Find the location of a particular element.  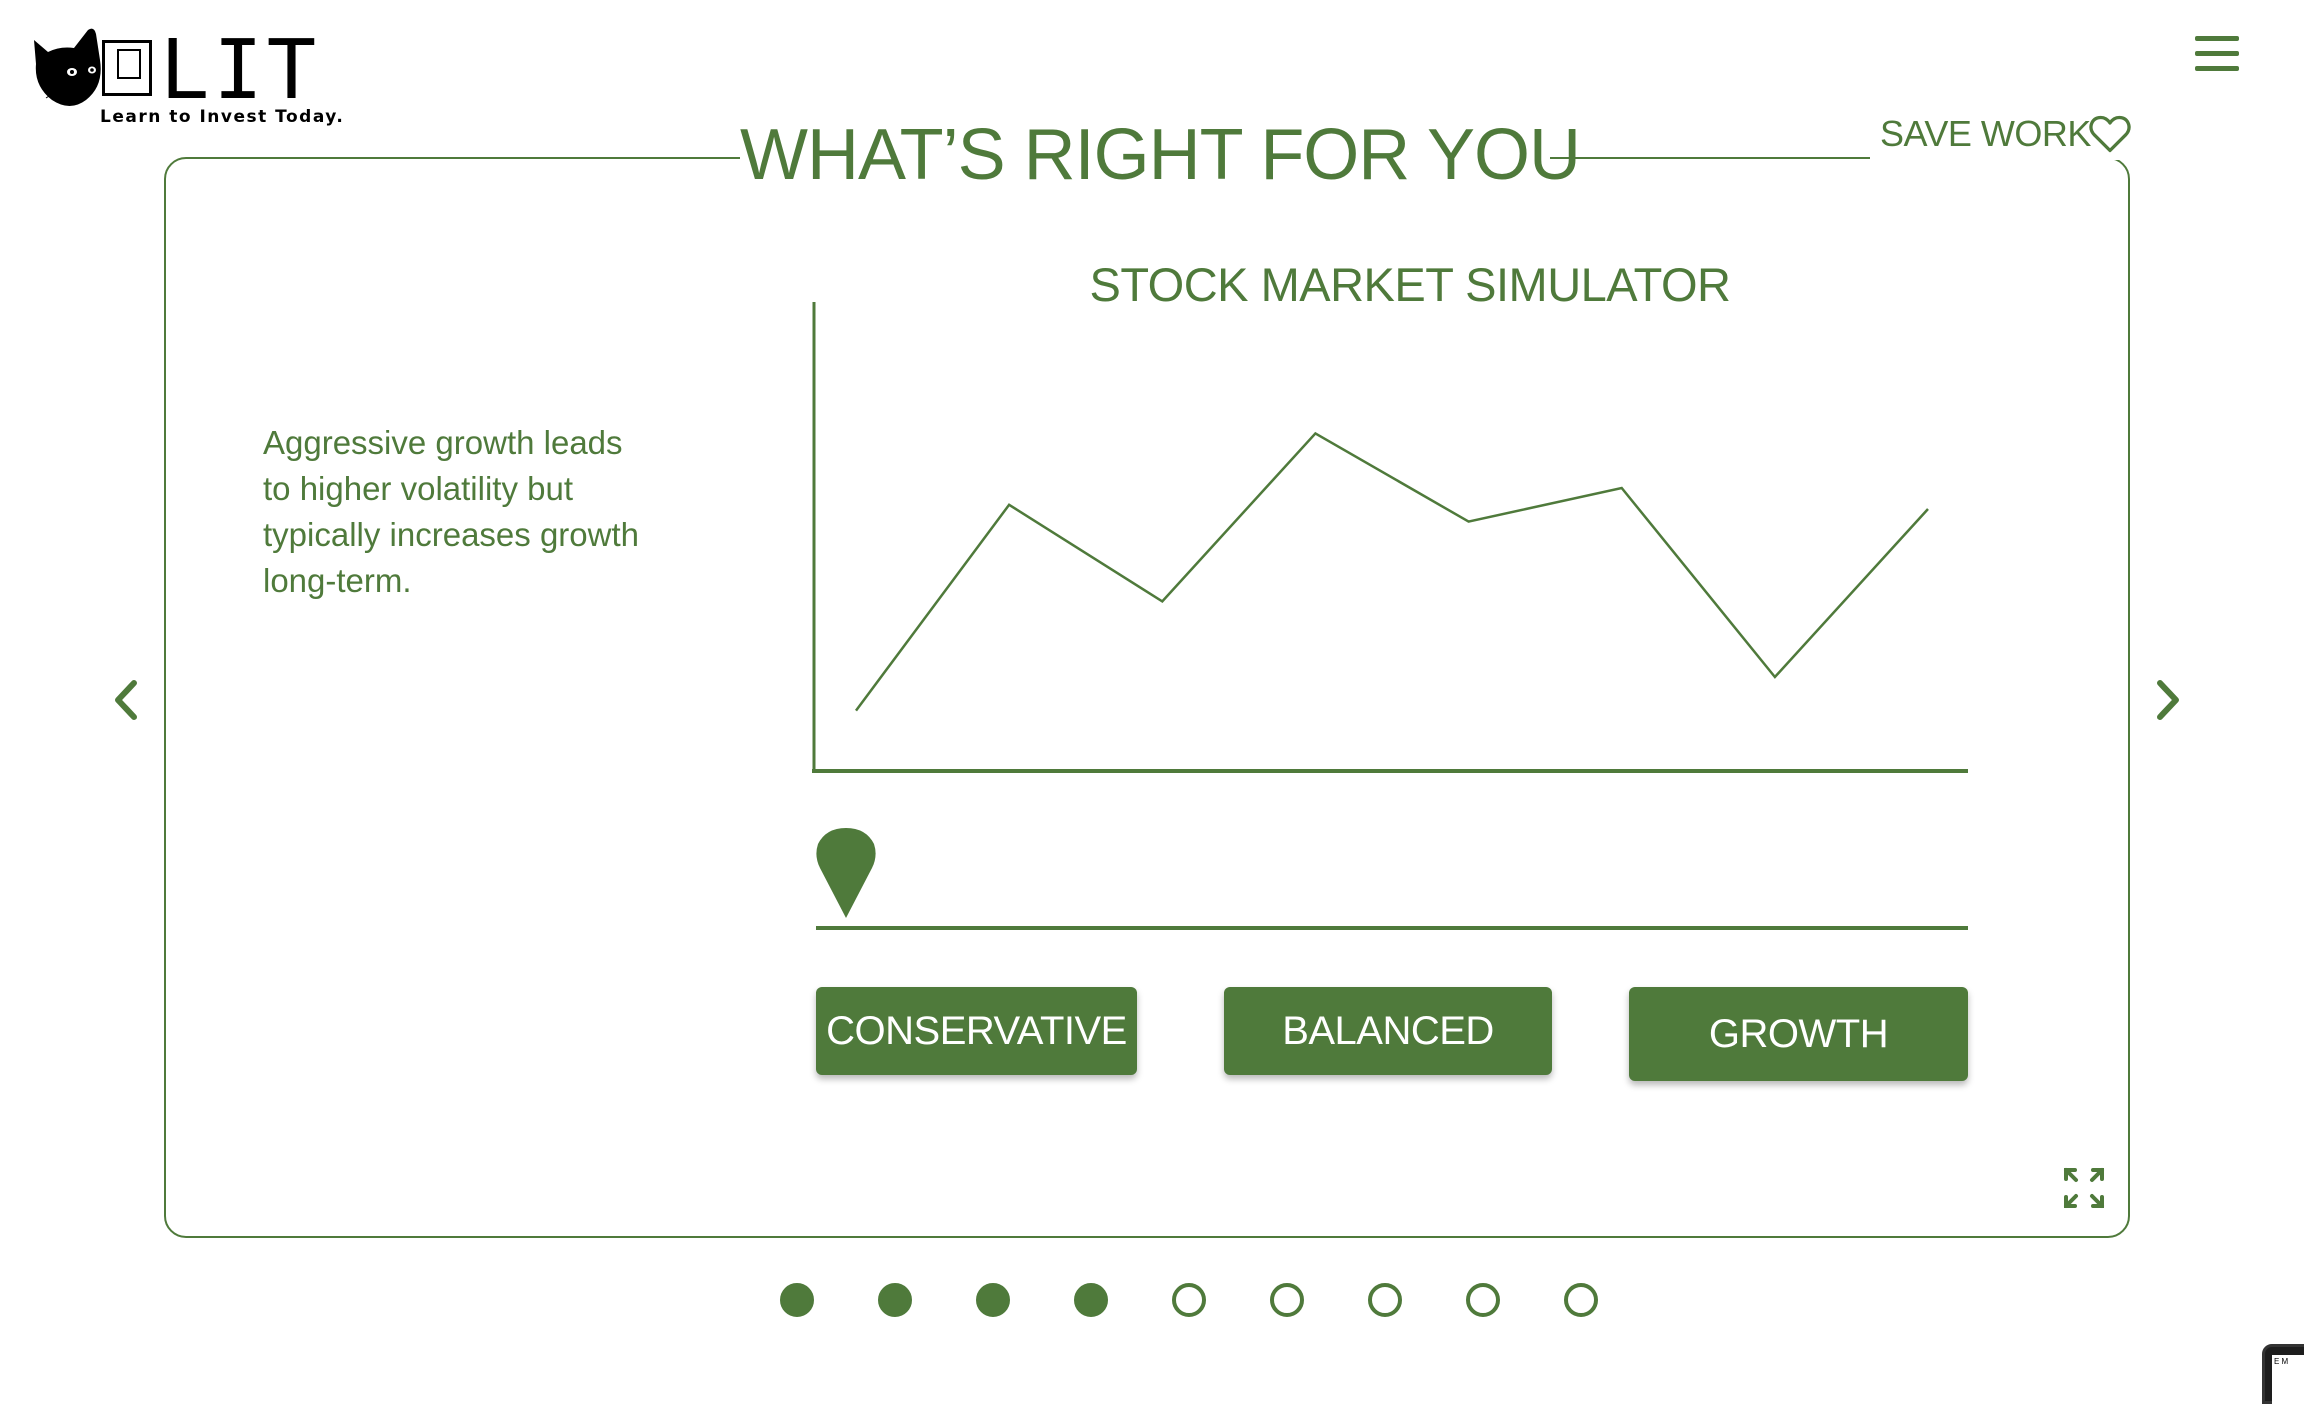

chevron-left-icon is located at coordinates (126, 700).